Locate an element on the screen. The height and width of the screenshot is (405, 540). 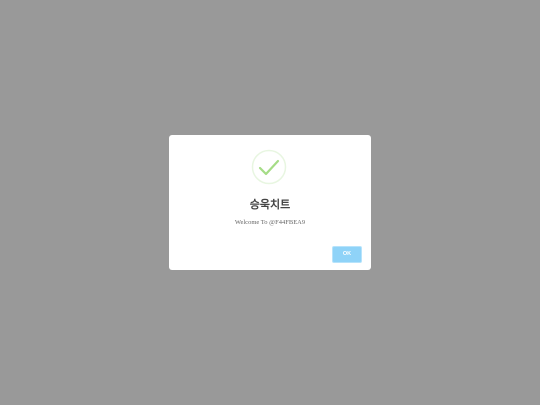
dialog-title: 승욱치트 is located at coordinates (270, 204).